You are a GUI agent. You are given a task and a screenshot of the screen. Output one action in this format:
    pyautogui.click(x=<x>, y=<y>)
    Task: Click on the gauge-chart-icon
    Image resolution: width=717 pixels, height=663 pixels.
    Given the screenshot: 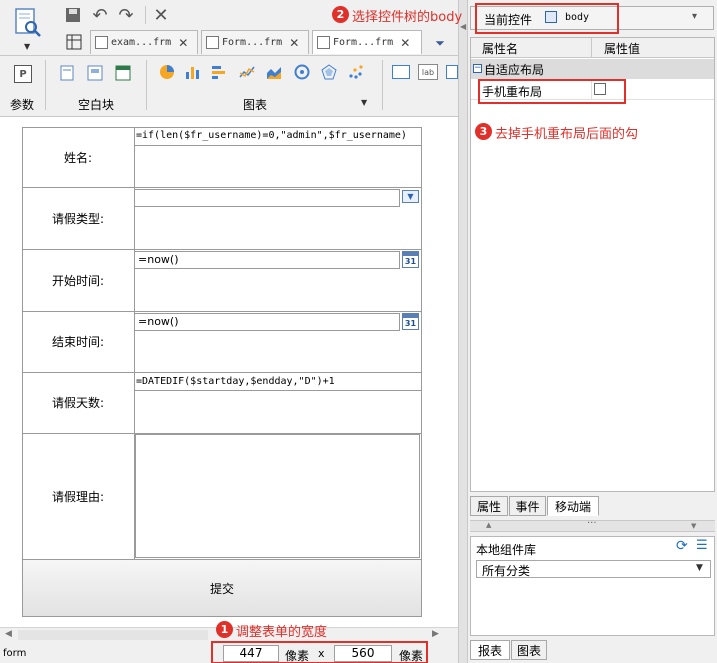 What is the action you would take?
    pyautogui.click(x=302, y=72)
    